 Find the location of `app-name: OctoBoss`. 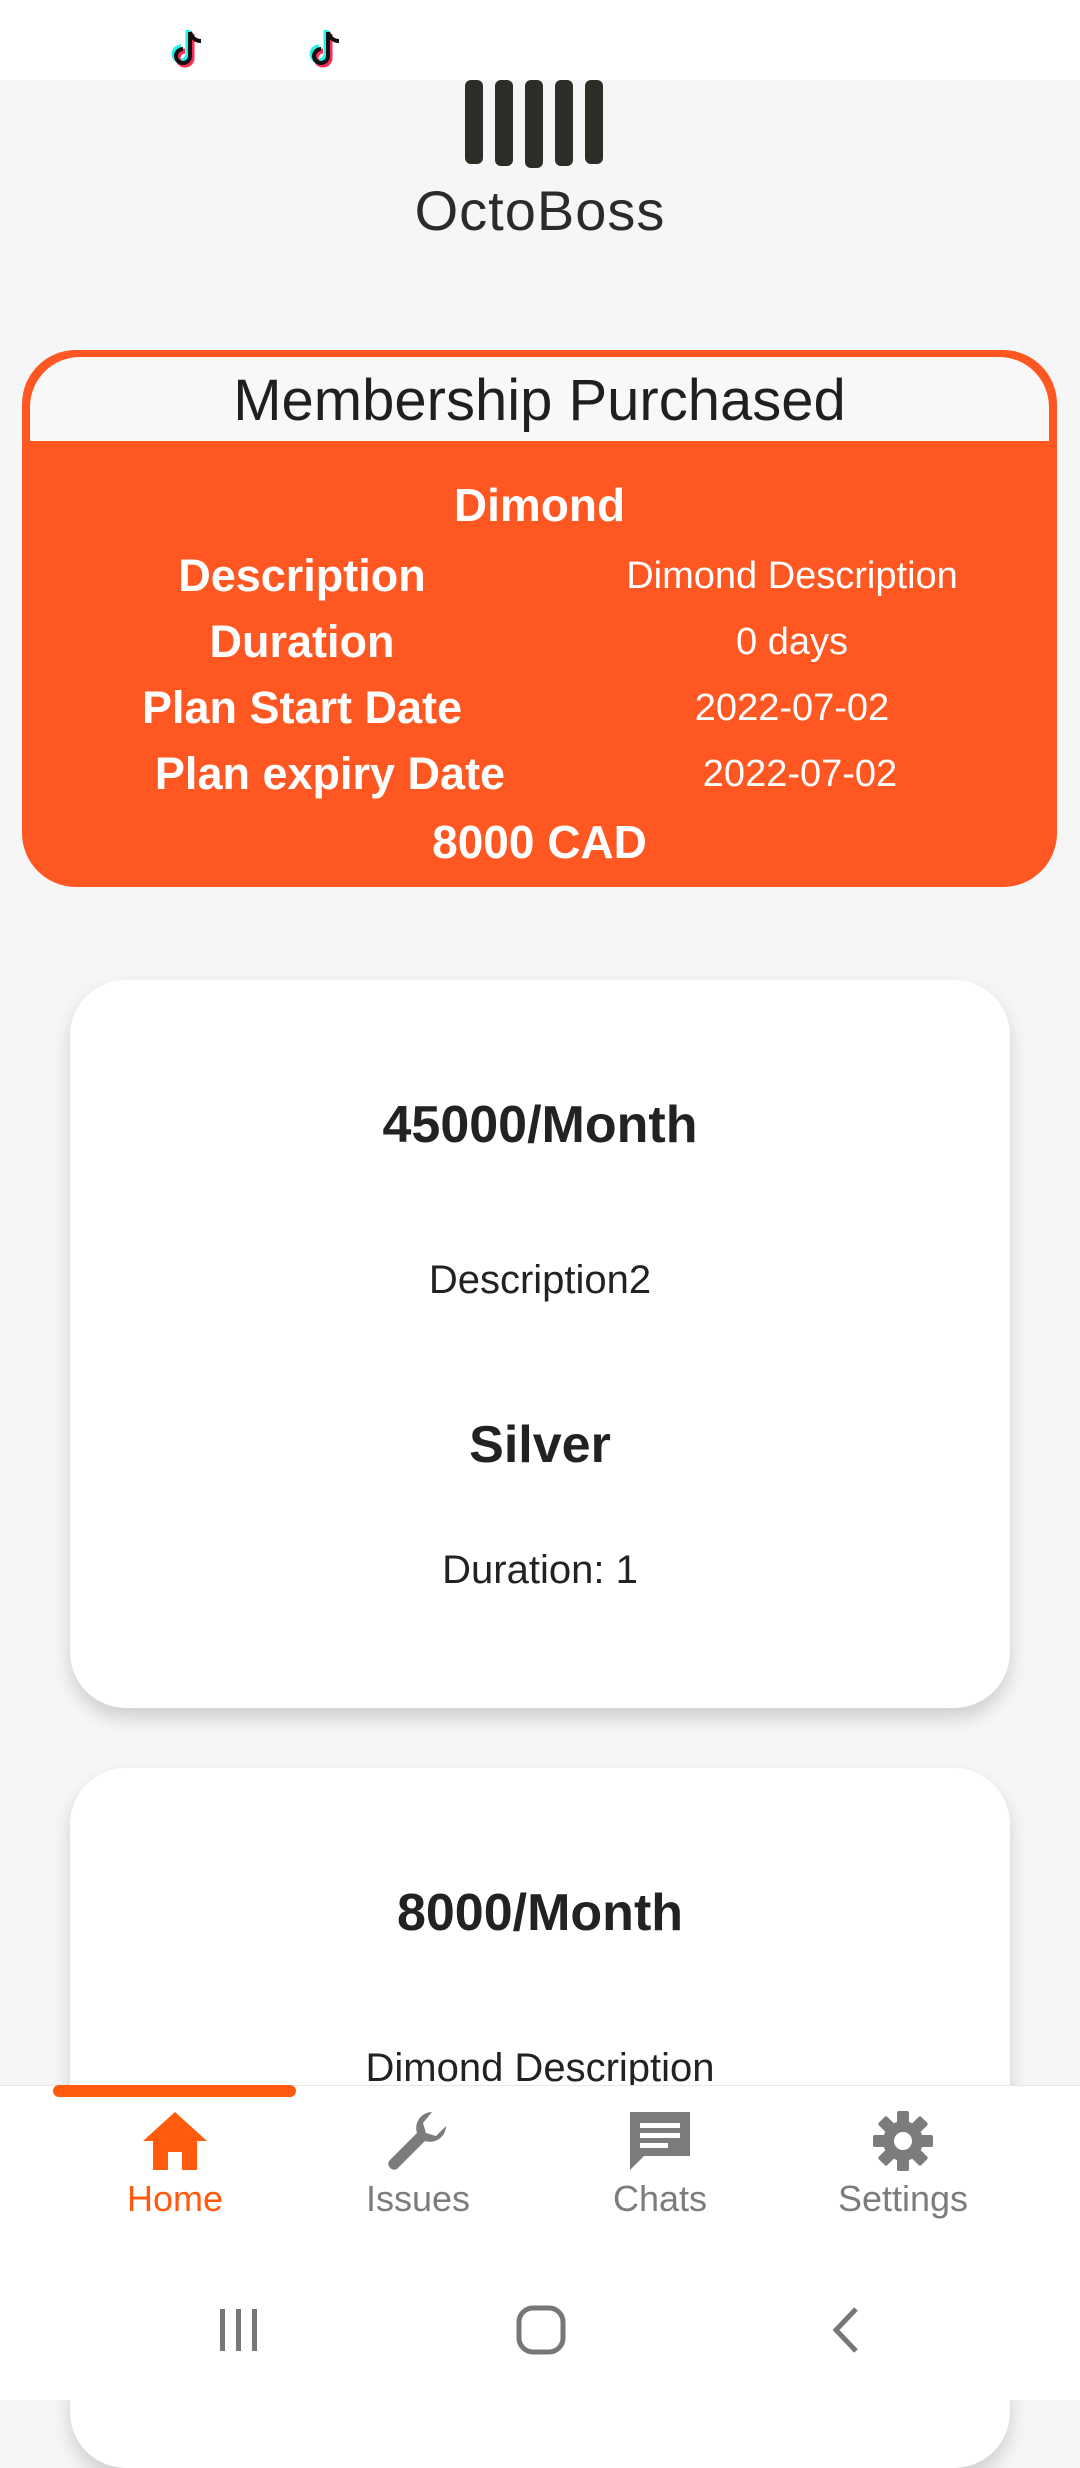

app-name: OctoBoss is located at coordinates (540, 210).